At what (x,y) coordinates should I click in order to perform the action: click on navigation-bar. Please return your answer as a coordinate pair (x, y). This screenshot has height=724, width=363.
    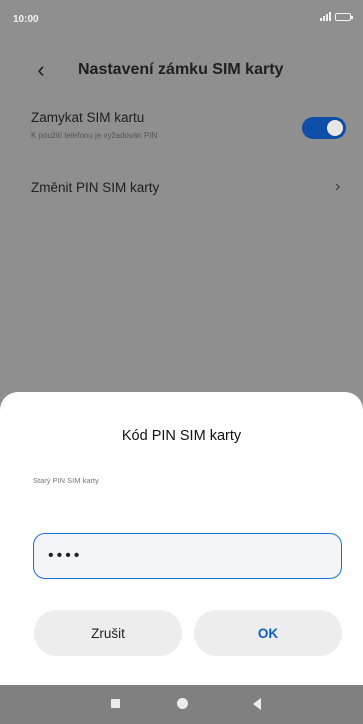
    Looking at the image, I should click on (181, 704).